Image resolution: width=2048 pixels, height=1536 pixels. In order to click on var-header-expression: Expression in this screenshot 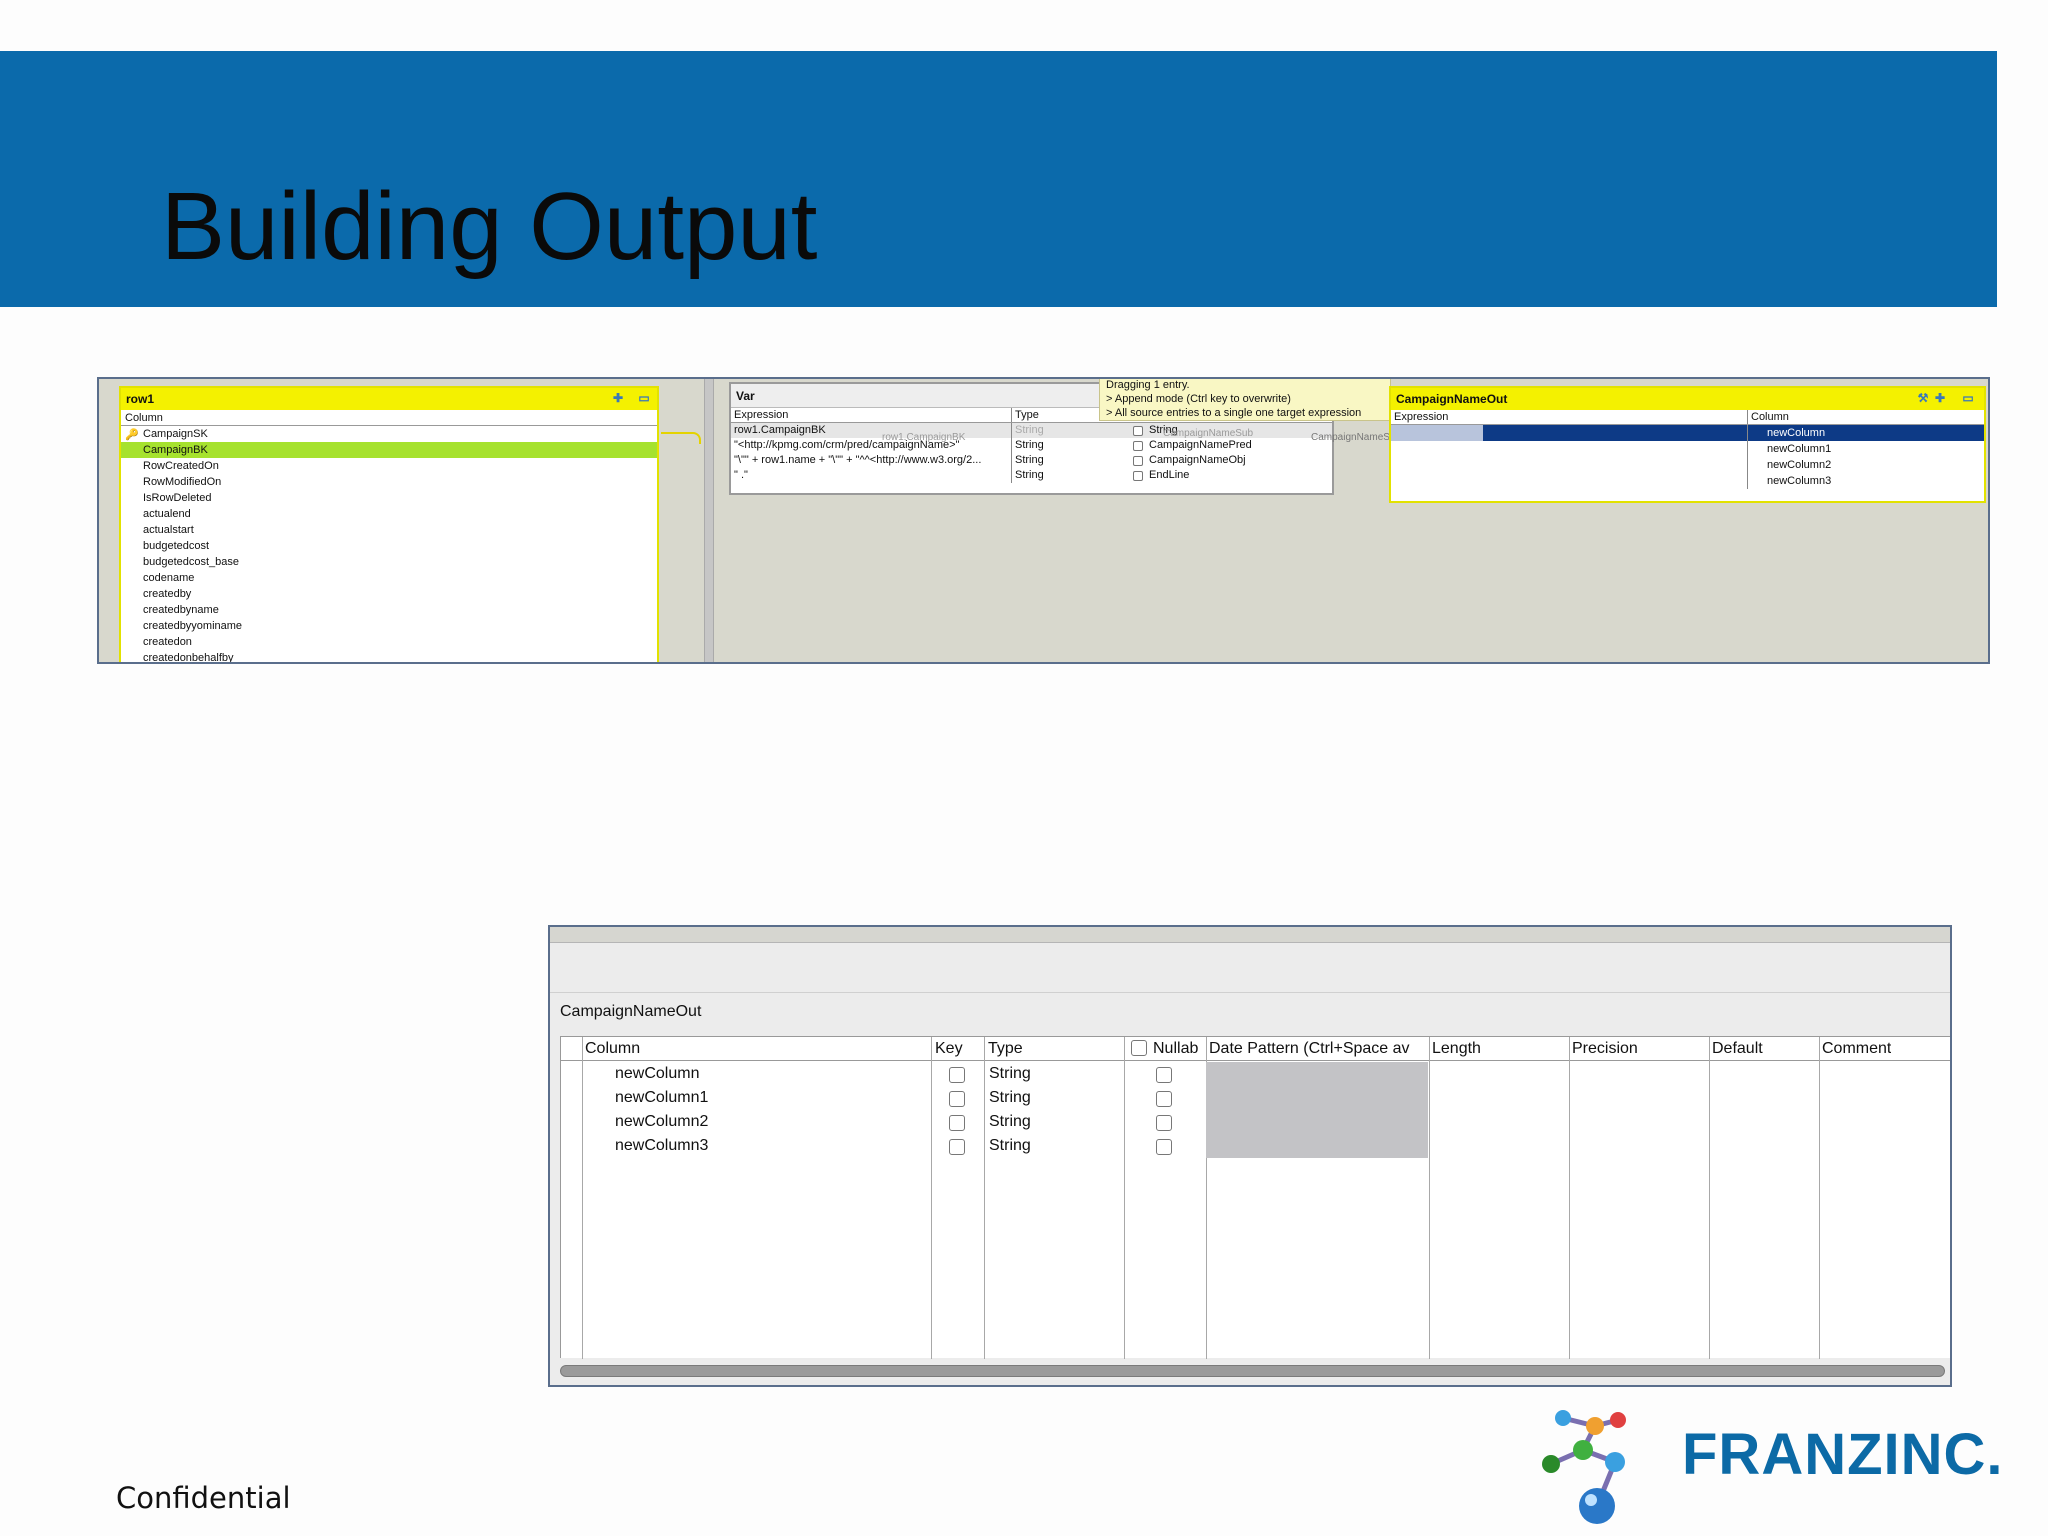, I will do `click(761, 415)`.